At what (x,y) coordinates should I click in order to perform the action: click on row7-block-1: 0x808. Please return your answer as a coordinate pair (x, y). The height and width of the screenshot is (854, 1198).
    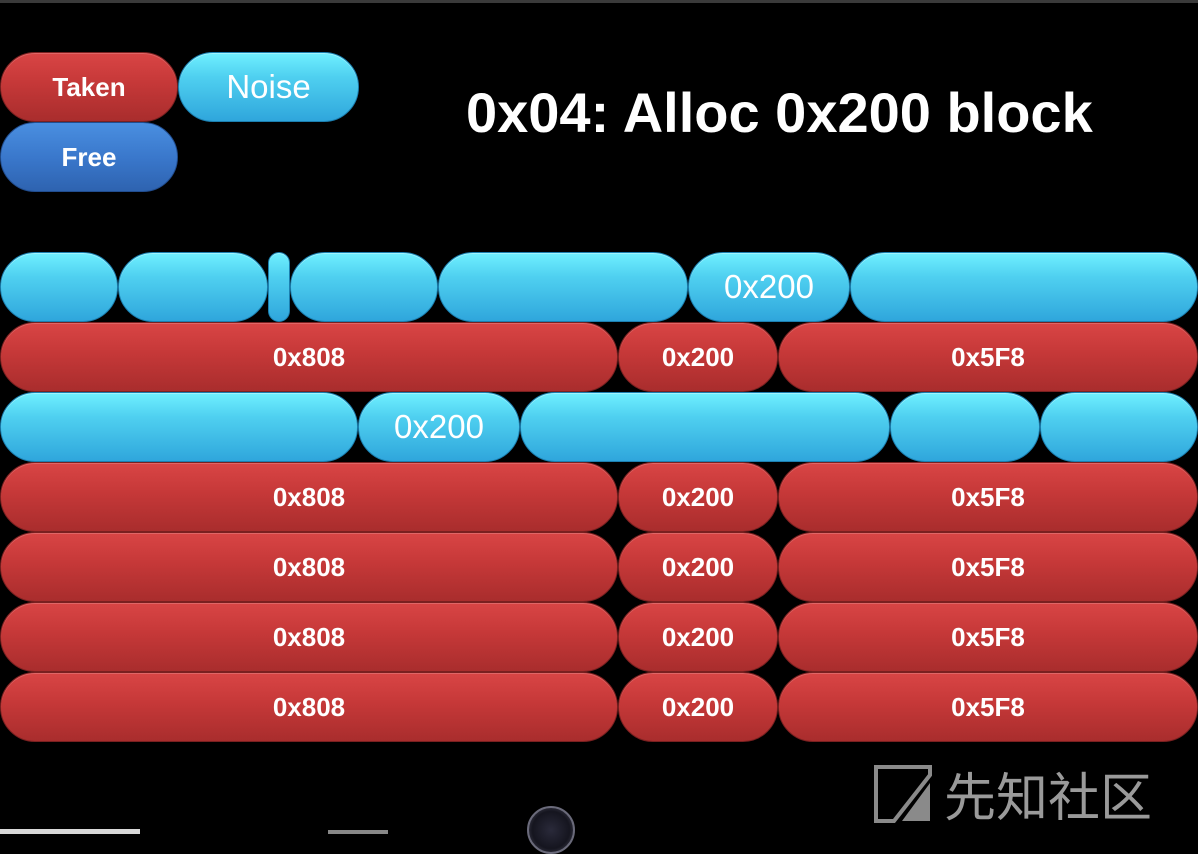
    Looking at the image, I should click on (309, 707).